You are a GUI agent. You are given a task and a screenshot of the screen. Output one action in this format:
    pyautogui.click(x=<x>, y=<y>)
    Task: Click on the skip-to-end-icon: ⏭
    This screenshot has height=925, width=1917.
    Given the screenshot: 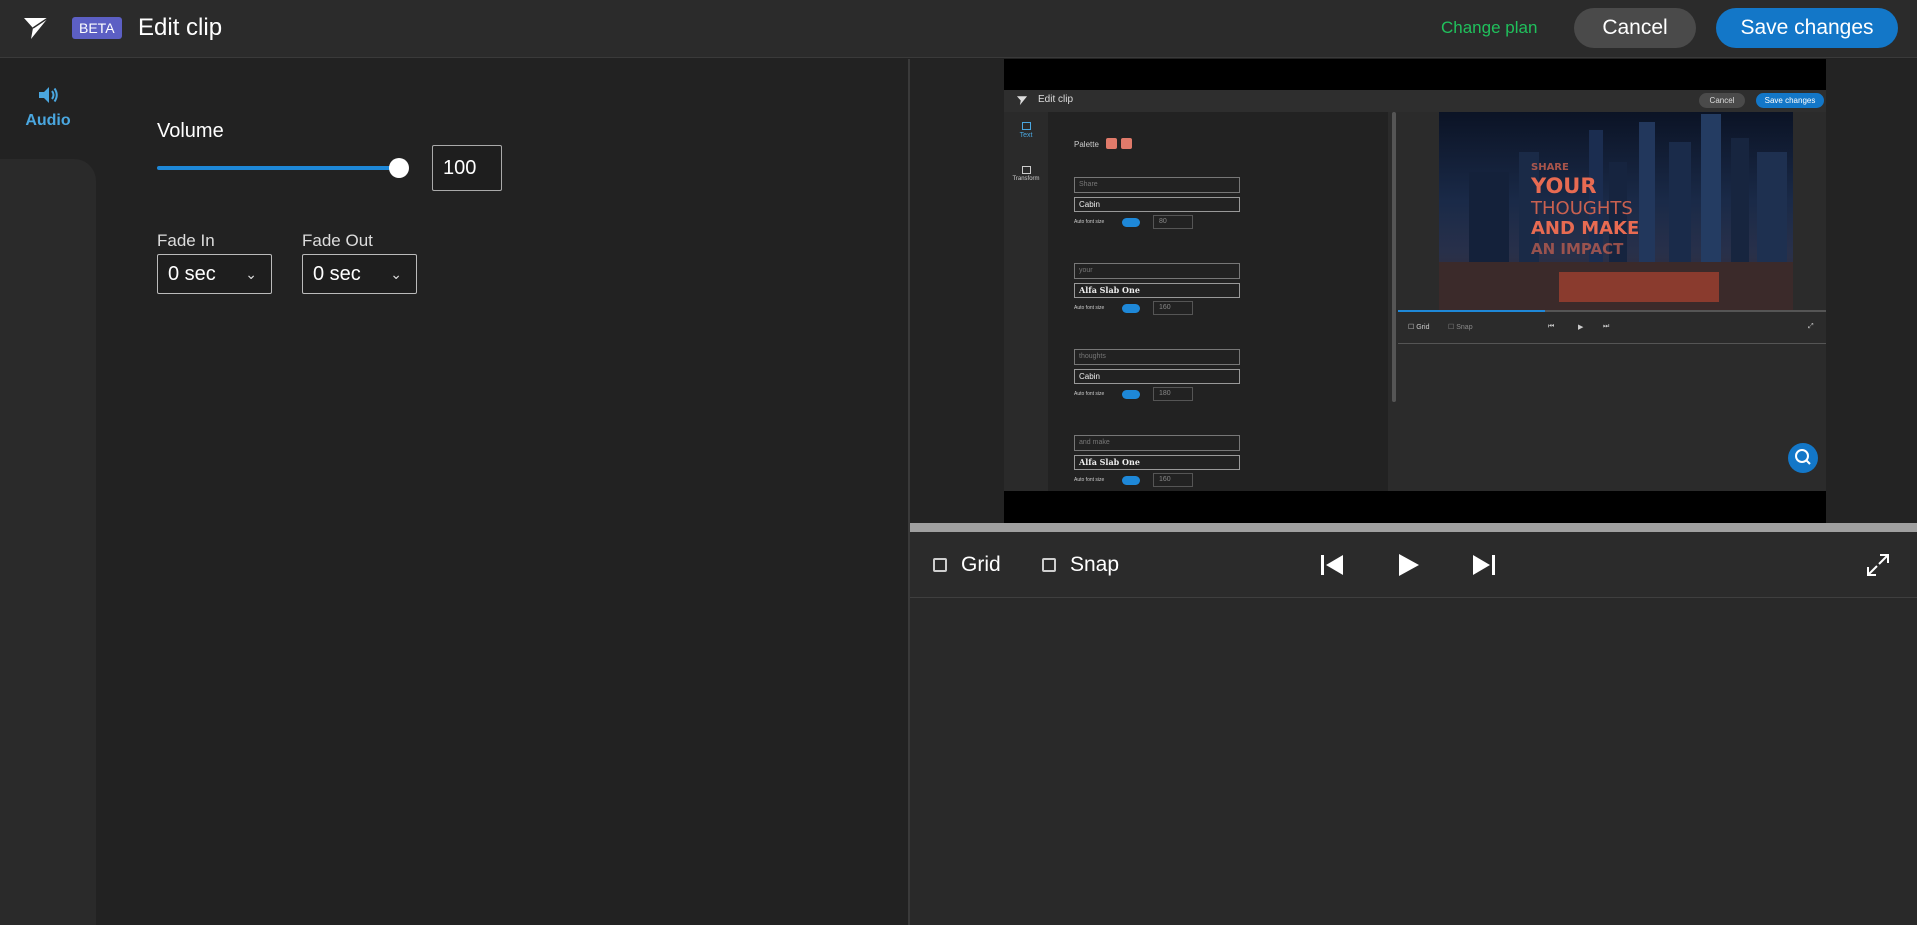 What is the action you would take?
    pyautogui.click(x=1606, y=326)
    